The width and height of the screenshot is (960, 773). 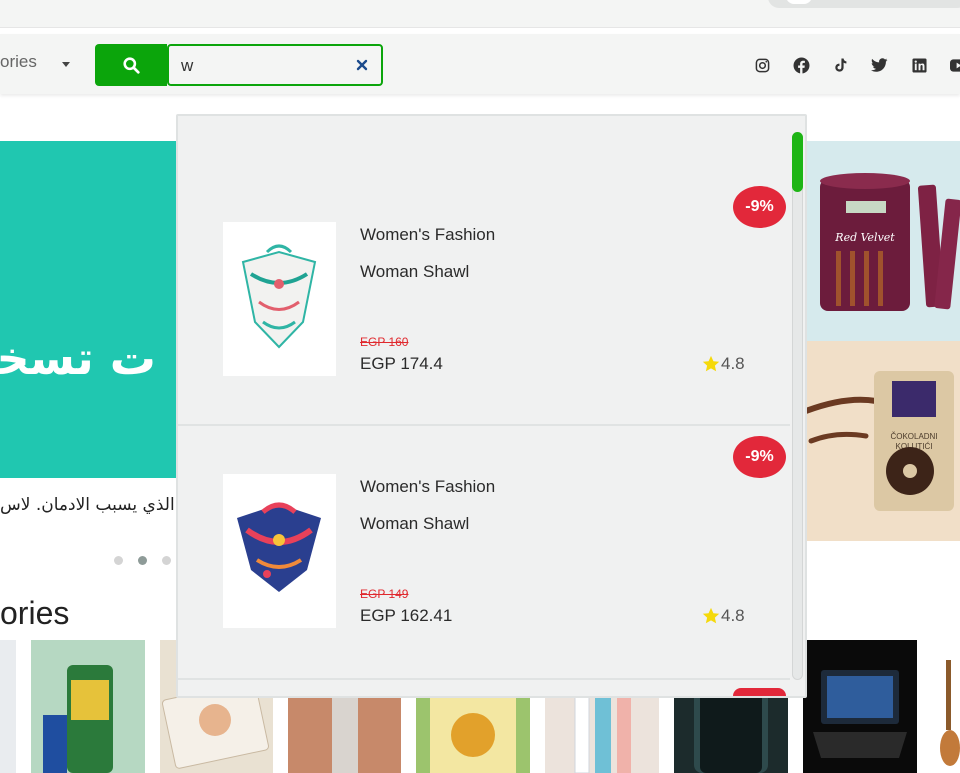 I want to click on instagram-icon, so click(x=762, y=65).